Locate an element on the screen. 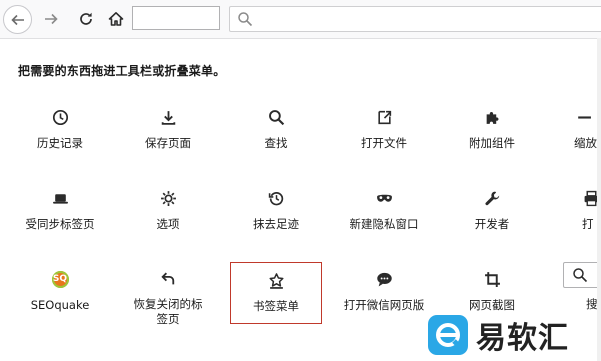  save-page-icon is located at coordinates (168, 117).